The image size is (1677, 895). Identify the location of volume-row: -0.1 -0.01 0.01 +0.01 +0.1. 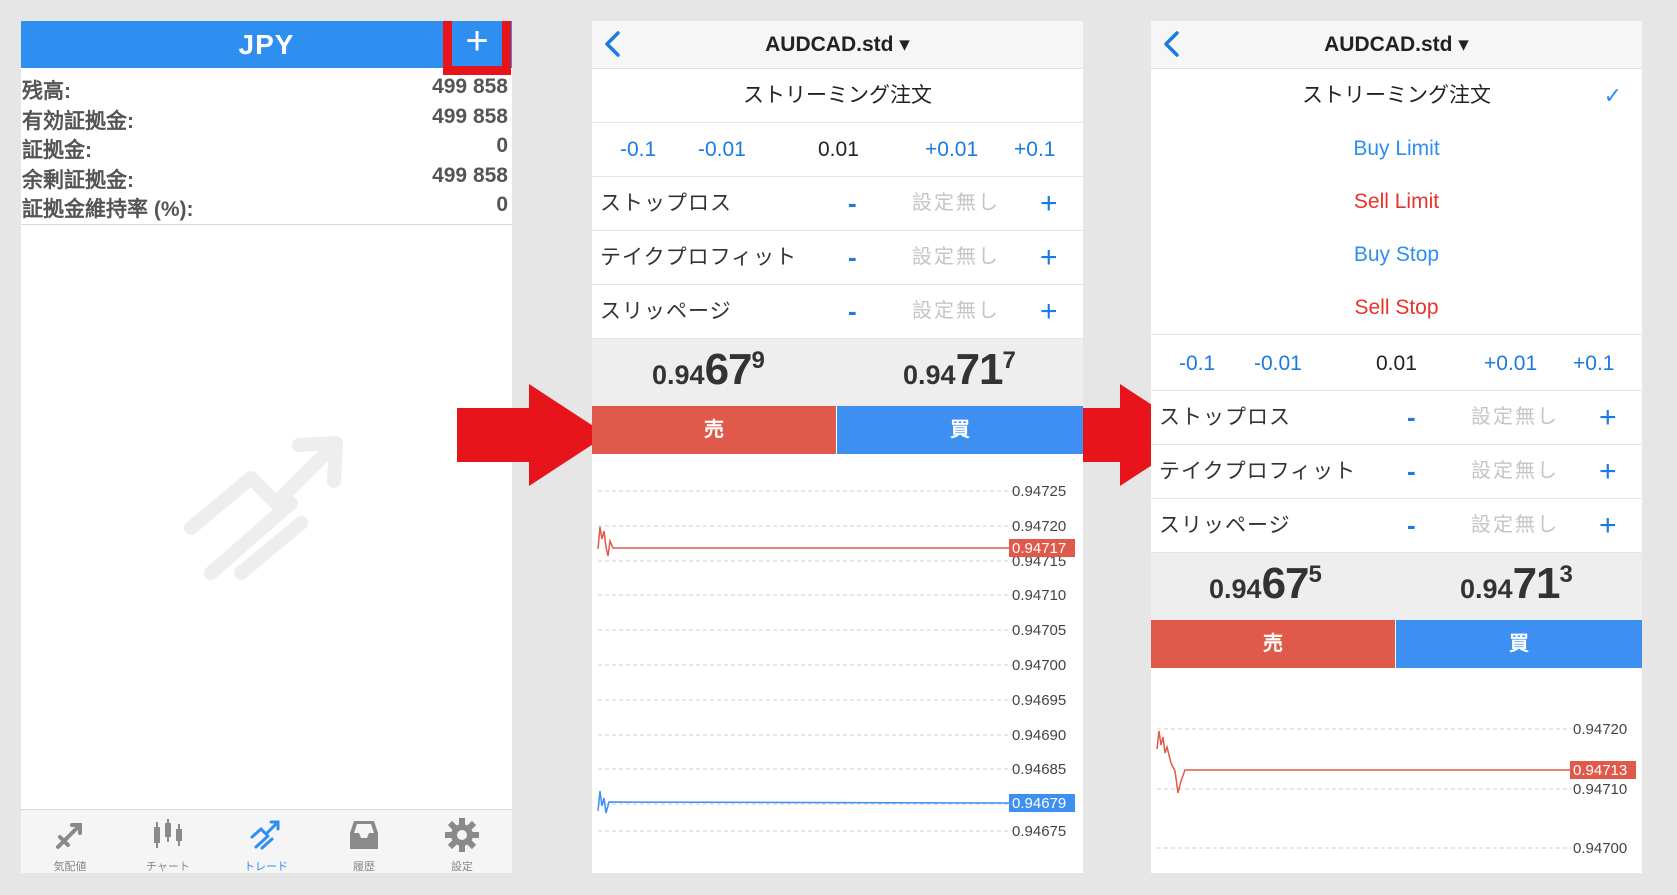
(1396, 364).